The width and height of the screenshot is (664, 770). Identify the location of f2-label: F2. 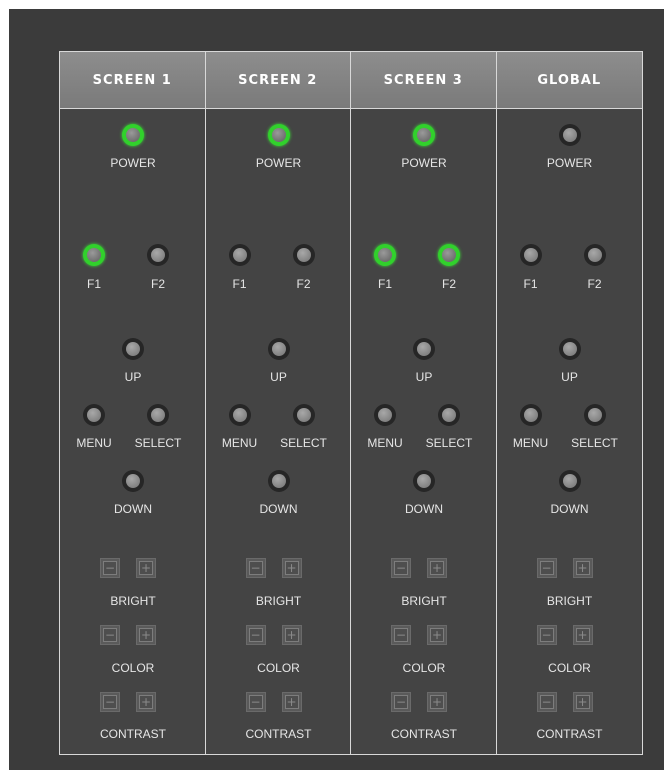
(594, 284).